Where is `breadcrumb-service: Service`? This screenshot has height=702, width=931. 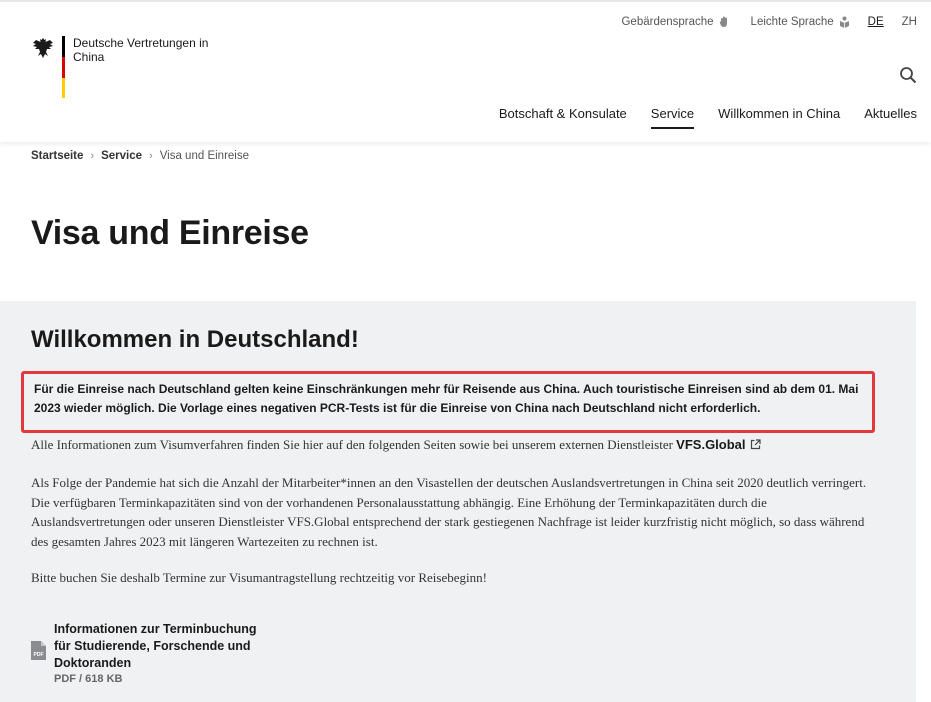
breadcrumb-service: Service is located at coordinates (121, 156).